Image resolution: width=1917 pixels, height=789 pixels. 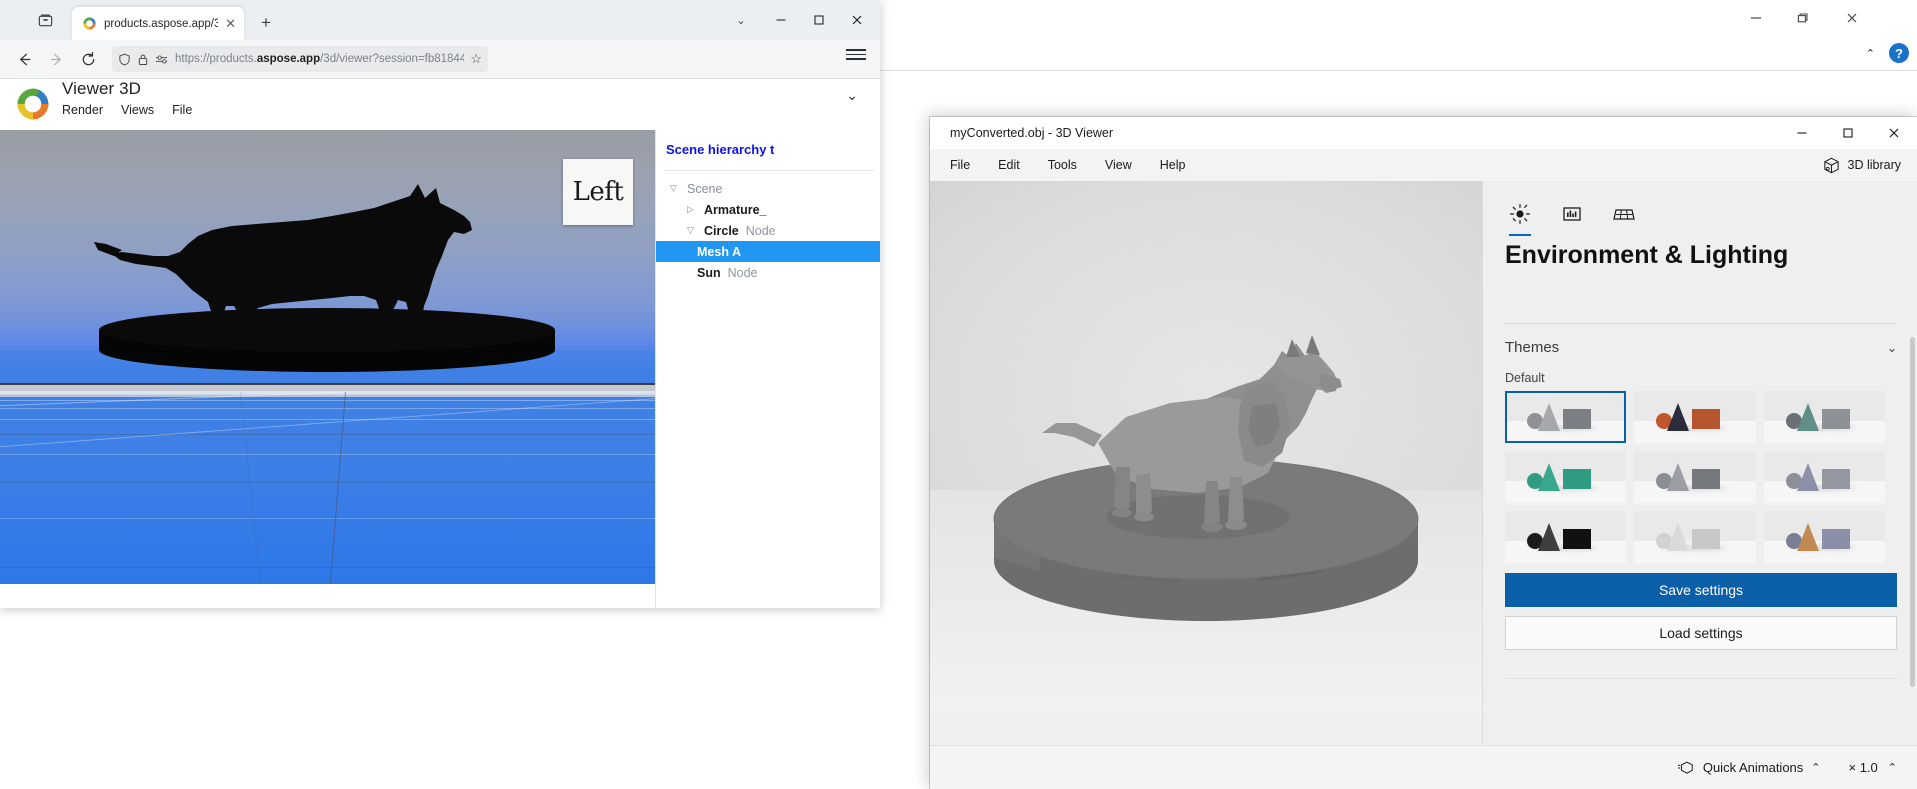 I want to click on permissions-icon, so click(x=162, y=59).